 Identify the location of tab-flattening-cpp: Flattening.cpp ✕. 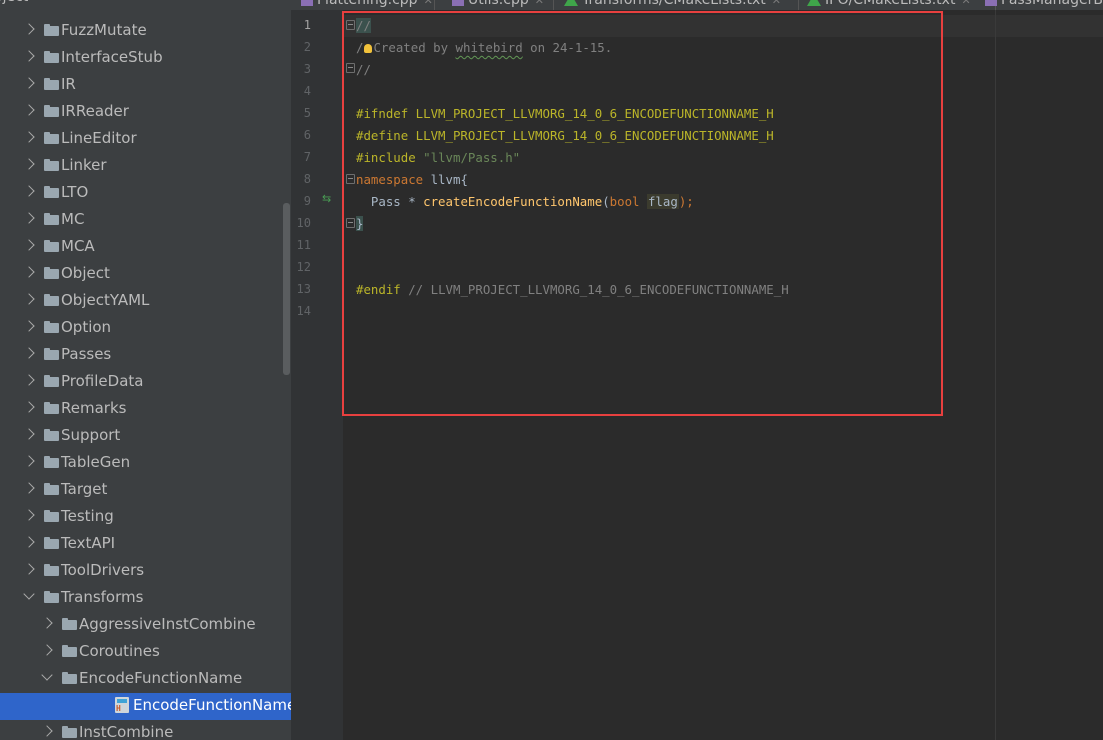
(367, 5).